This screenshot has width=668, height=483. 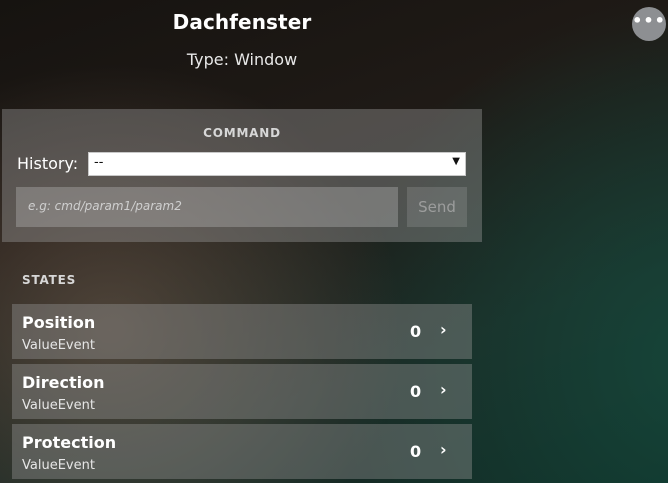 What do you see at coordinates (69, 442) in the screenshot?
I see `state-name: Protection` at bounding box center [69, 442].